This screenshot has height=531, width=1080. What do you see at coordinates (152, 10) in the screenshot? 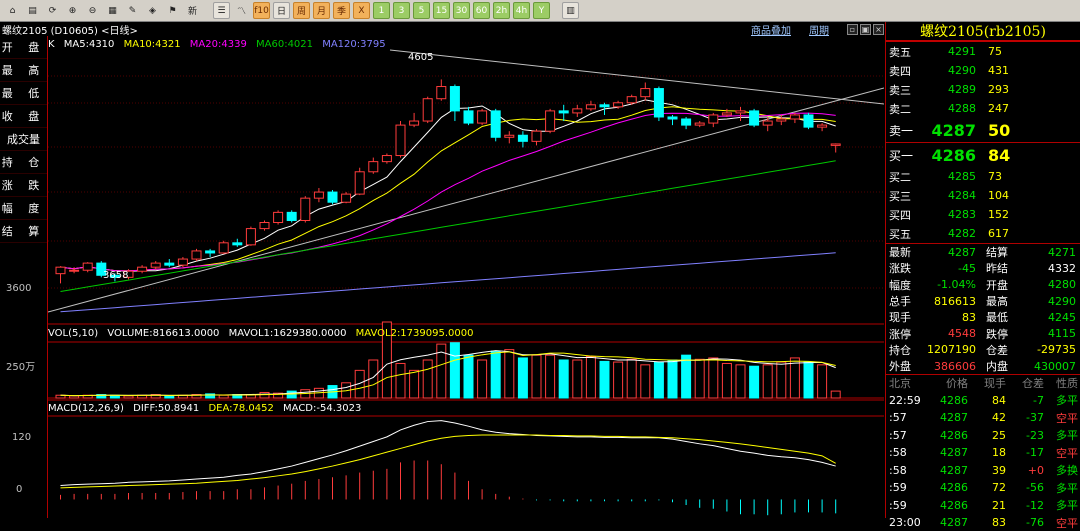
I see `paint-icon: ◈` at bounding box center [152, 10].